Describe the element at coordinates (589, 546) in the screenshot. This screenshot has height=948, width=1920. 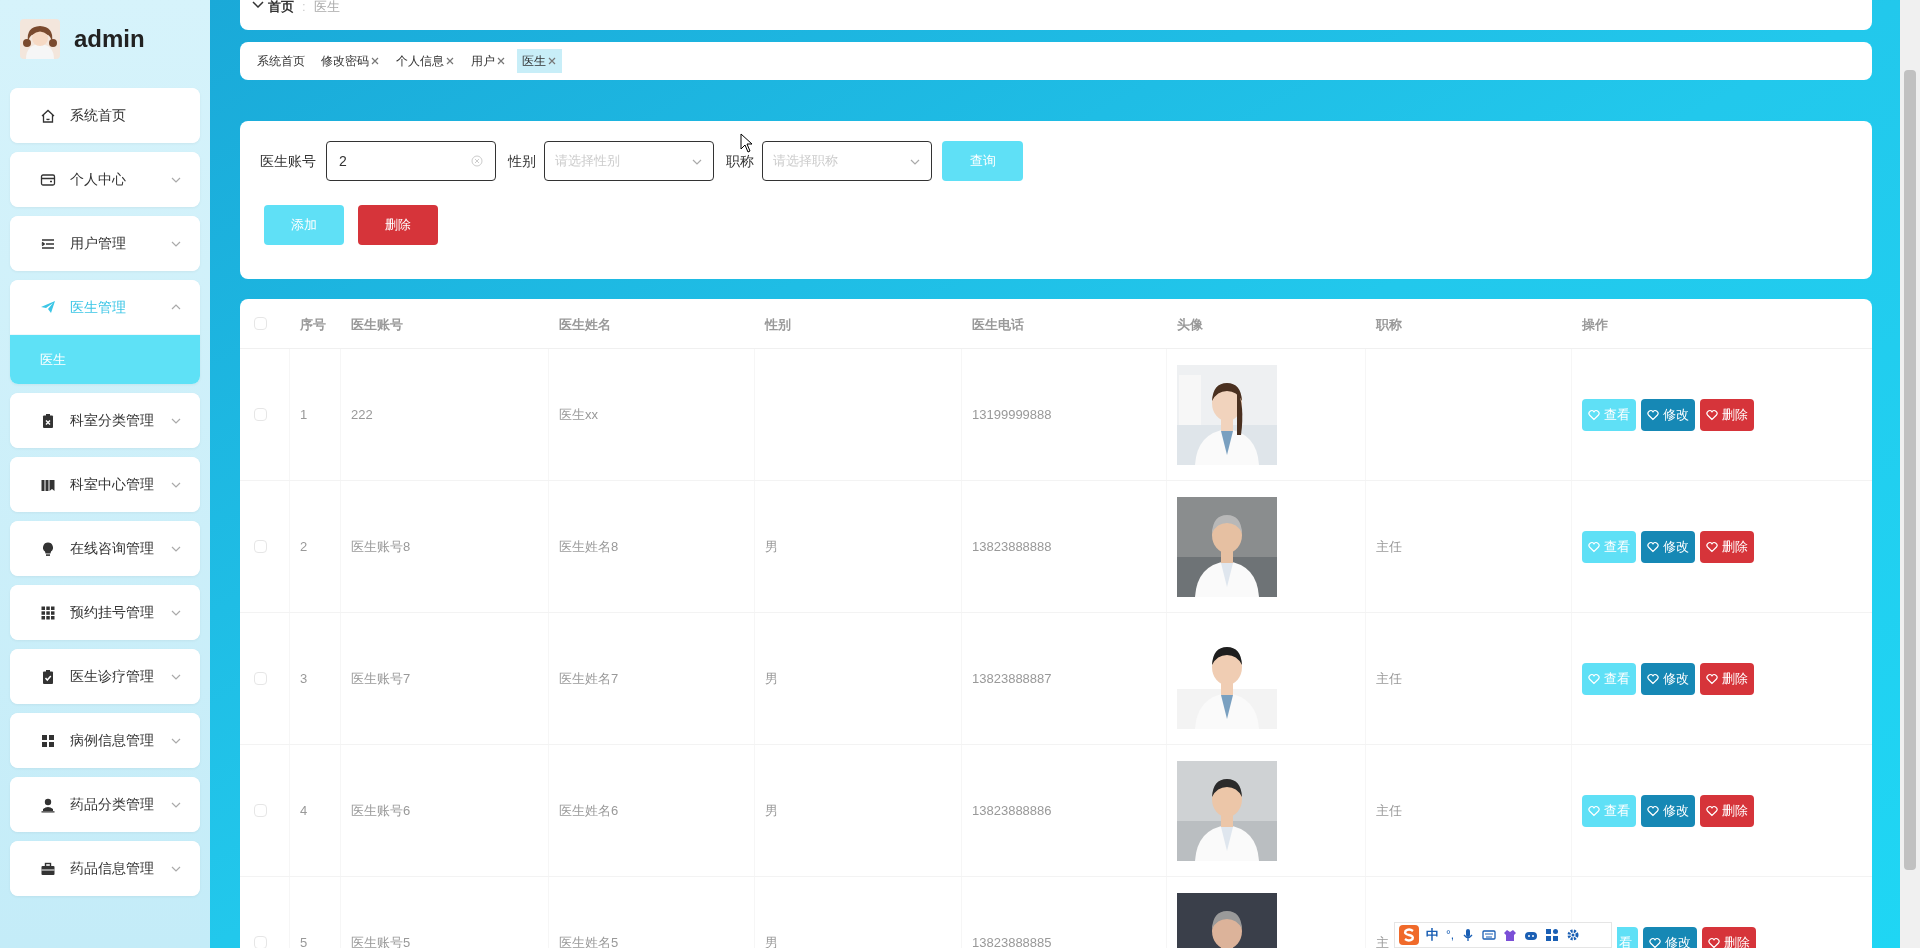
I see `table-cell-text: 医生姓名8` at that location.